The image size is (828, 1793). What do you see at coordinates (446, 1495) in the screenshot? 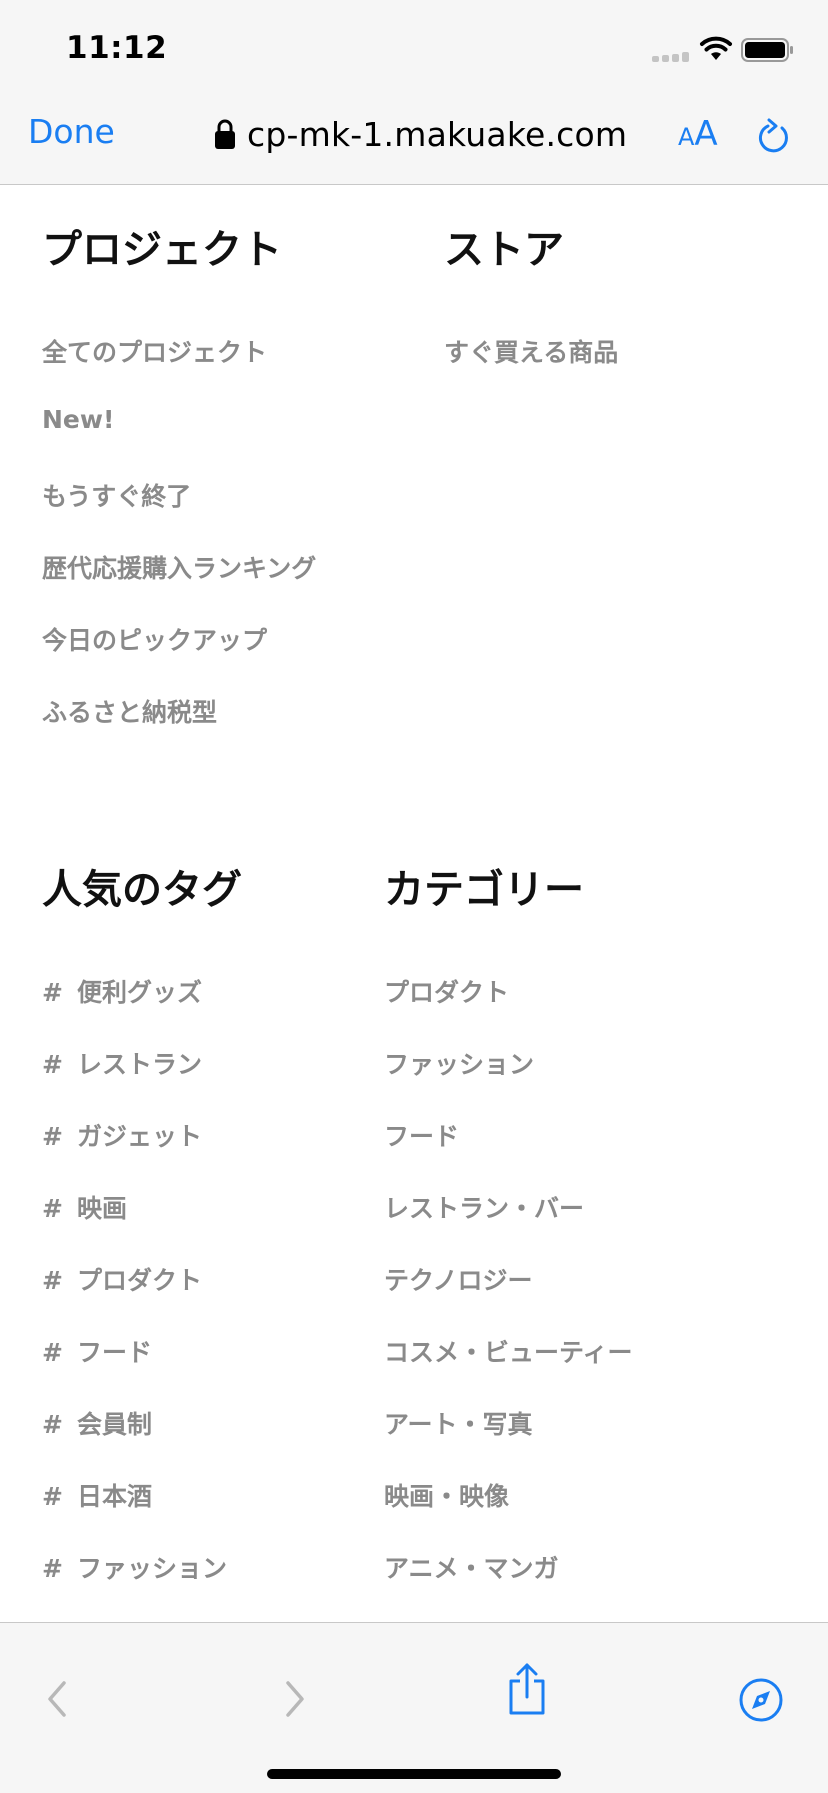
I see `category-link: 映画・映像` at bounding box center [446, 1495].